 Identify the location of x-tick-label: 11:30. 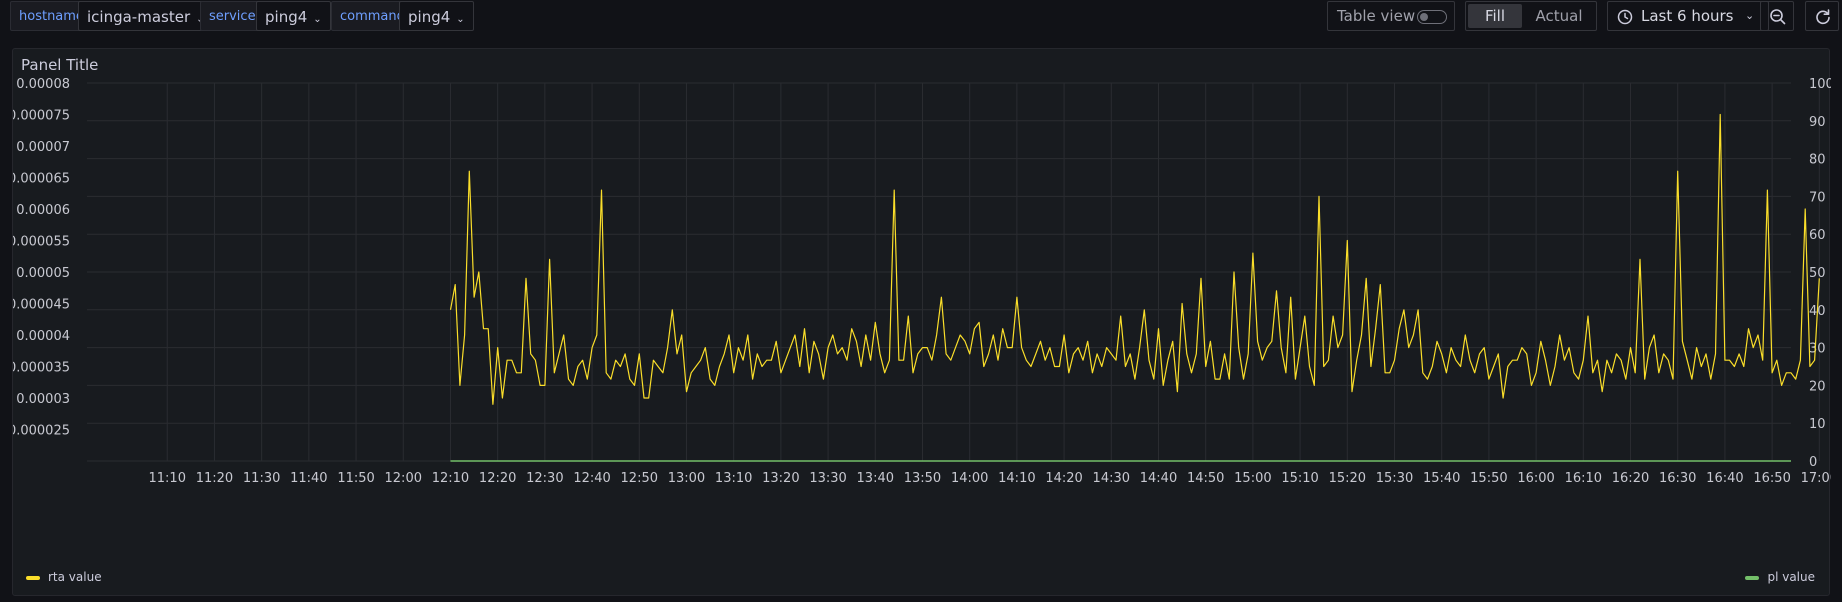
(261, 478).